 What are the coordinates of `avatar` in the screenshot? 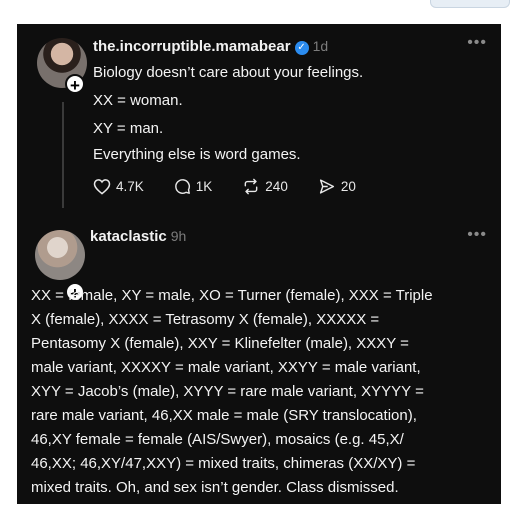 It's located at (60, 255).